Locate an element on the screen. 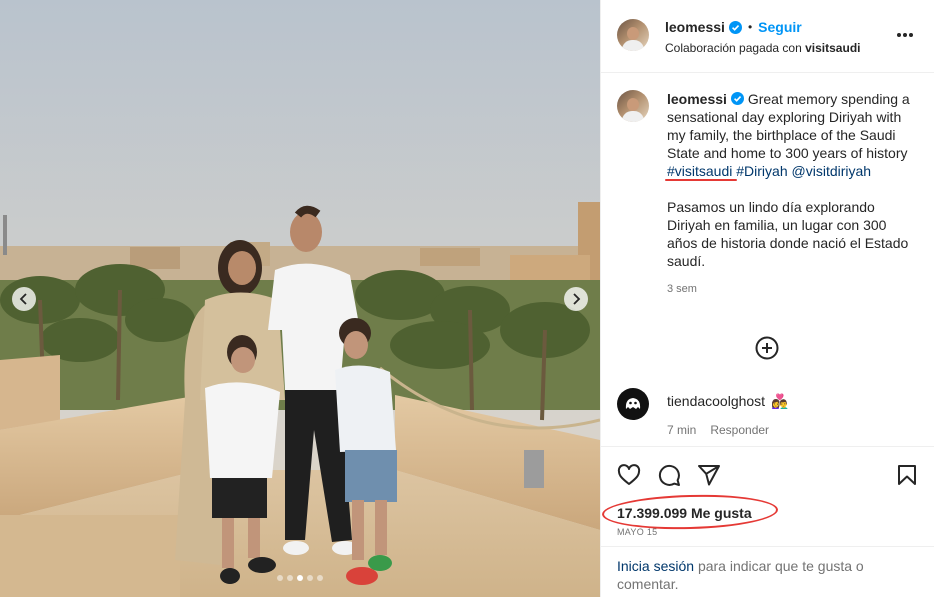 This screenshot has height=597, width=934. post-actions: 17.399.099 Me gusta MAYO 15 is located at coordinates (767, 491).